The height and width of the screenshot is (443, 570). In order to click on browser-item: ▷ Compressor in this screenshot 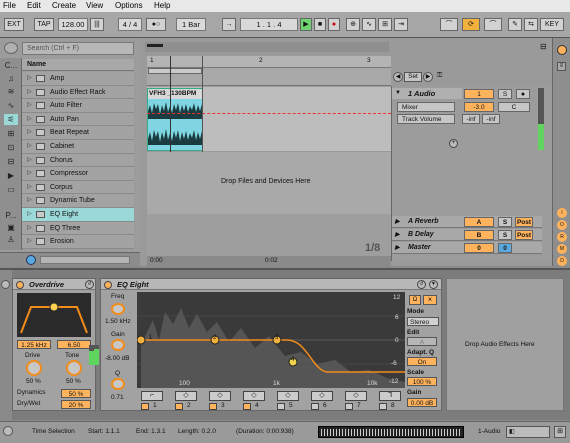, I will do `click(78, 174)`.